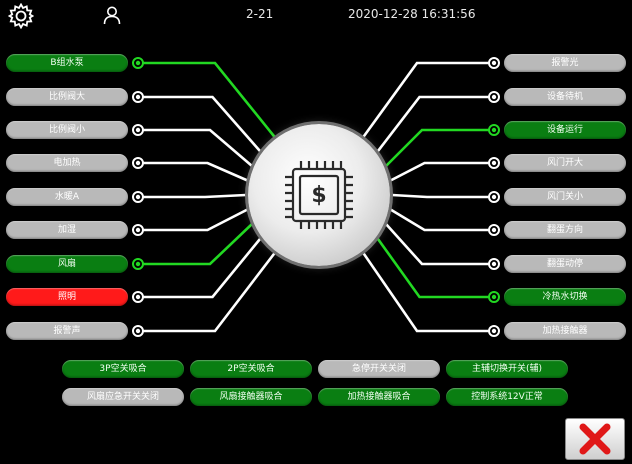  What do you see at coordinates (67, 97) in the screenshot?
I see `left-signal-2: 比例阀大` at bounding box center [67, 97].